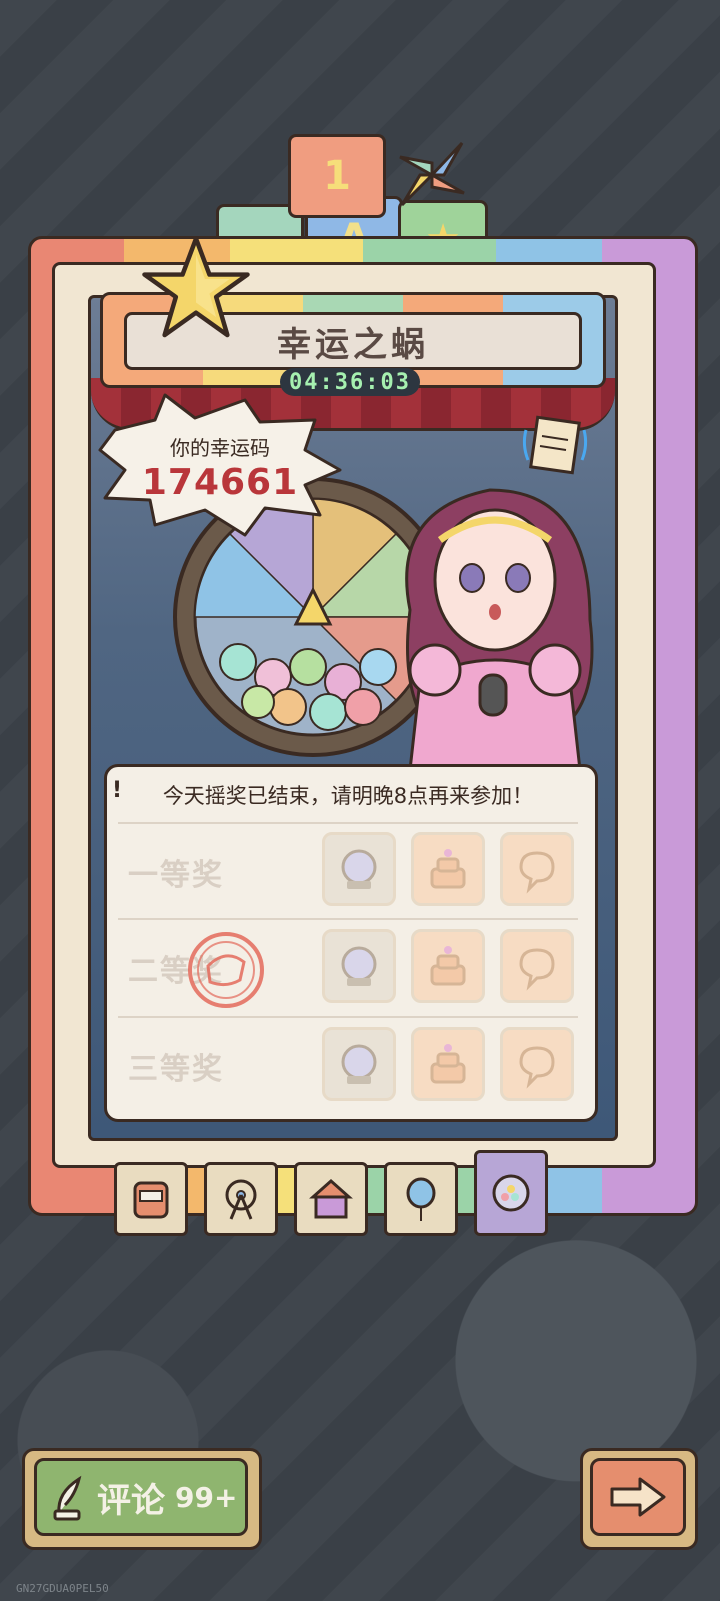  I want to click on tab-ferris-wheel, so click(241, 1199).